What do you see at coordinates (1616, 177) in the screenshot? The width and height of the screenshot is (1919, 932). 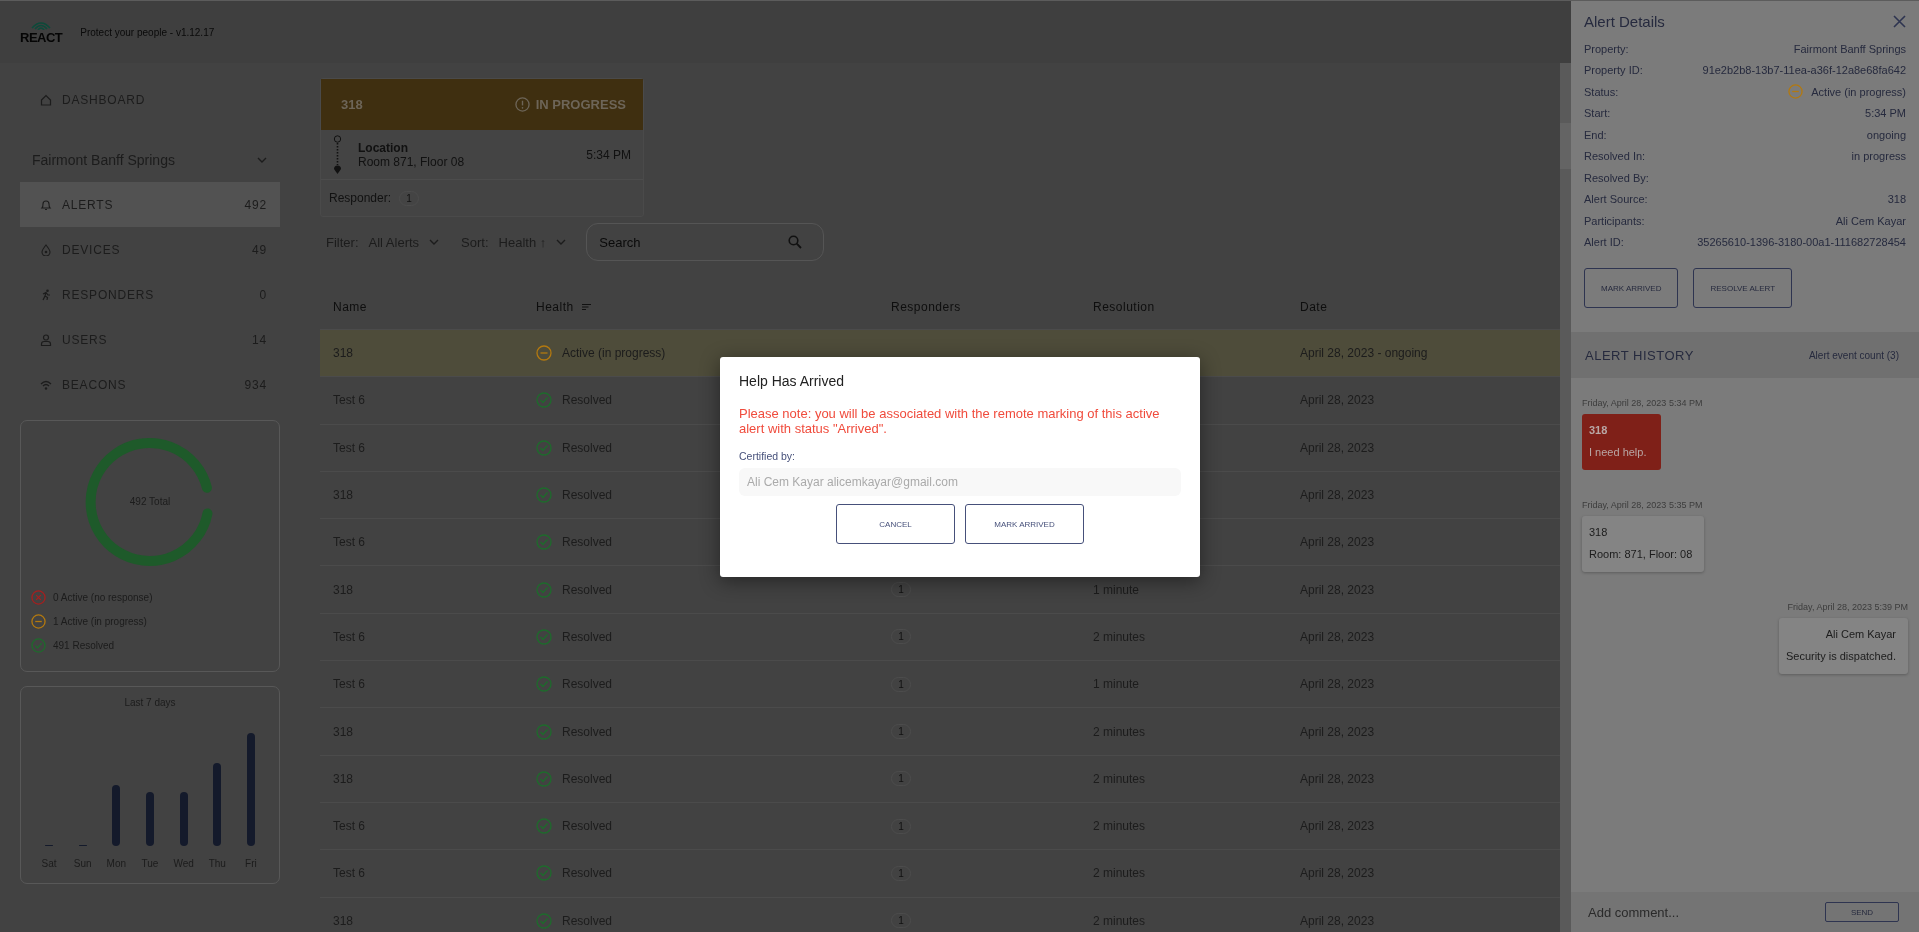 I see `field-label: Resolved By:` at bounding box center [1616, 177].